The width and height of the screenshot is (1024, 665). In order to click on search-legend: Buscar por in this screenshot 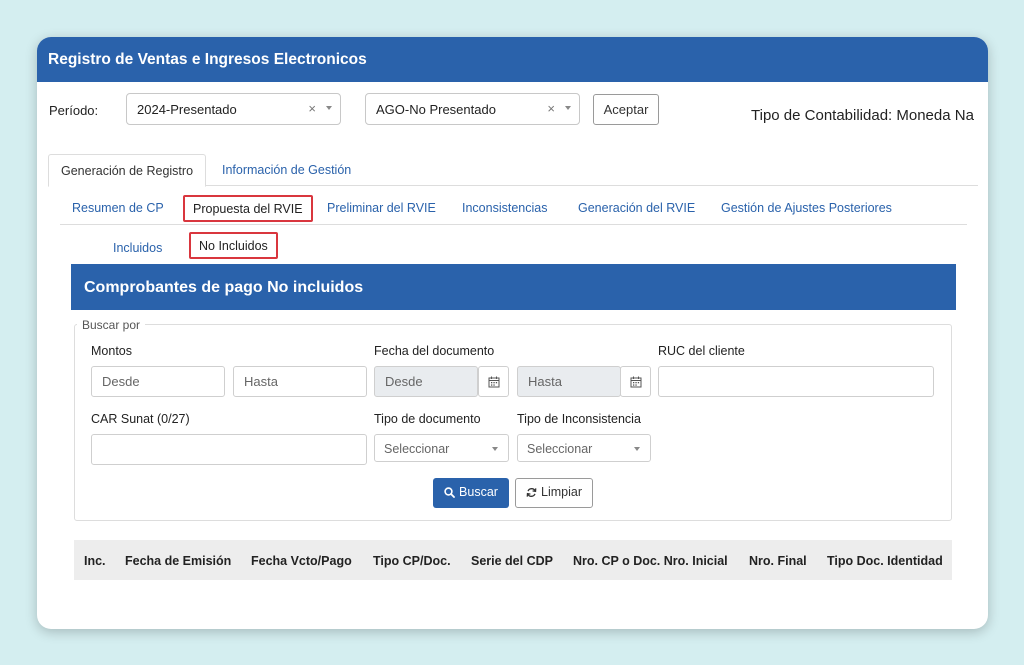, I will do `click(111, 325)`.